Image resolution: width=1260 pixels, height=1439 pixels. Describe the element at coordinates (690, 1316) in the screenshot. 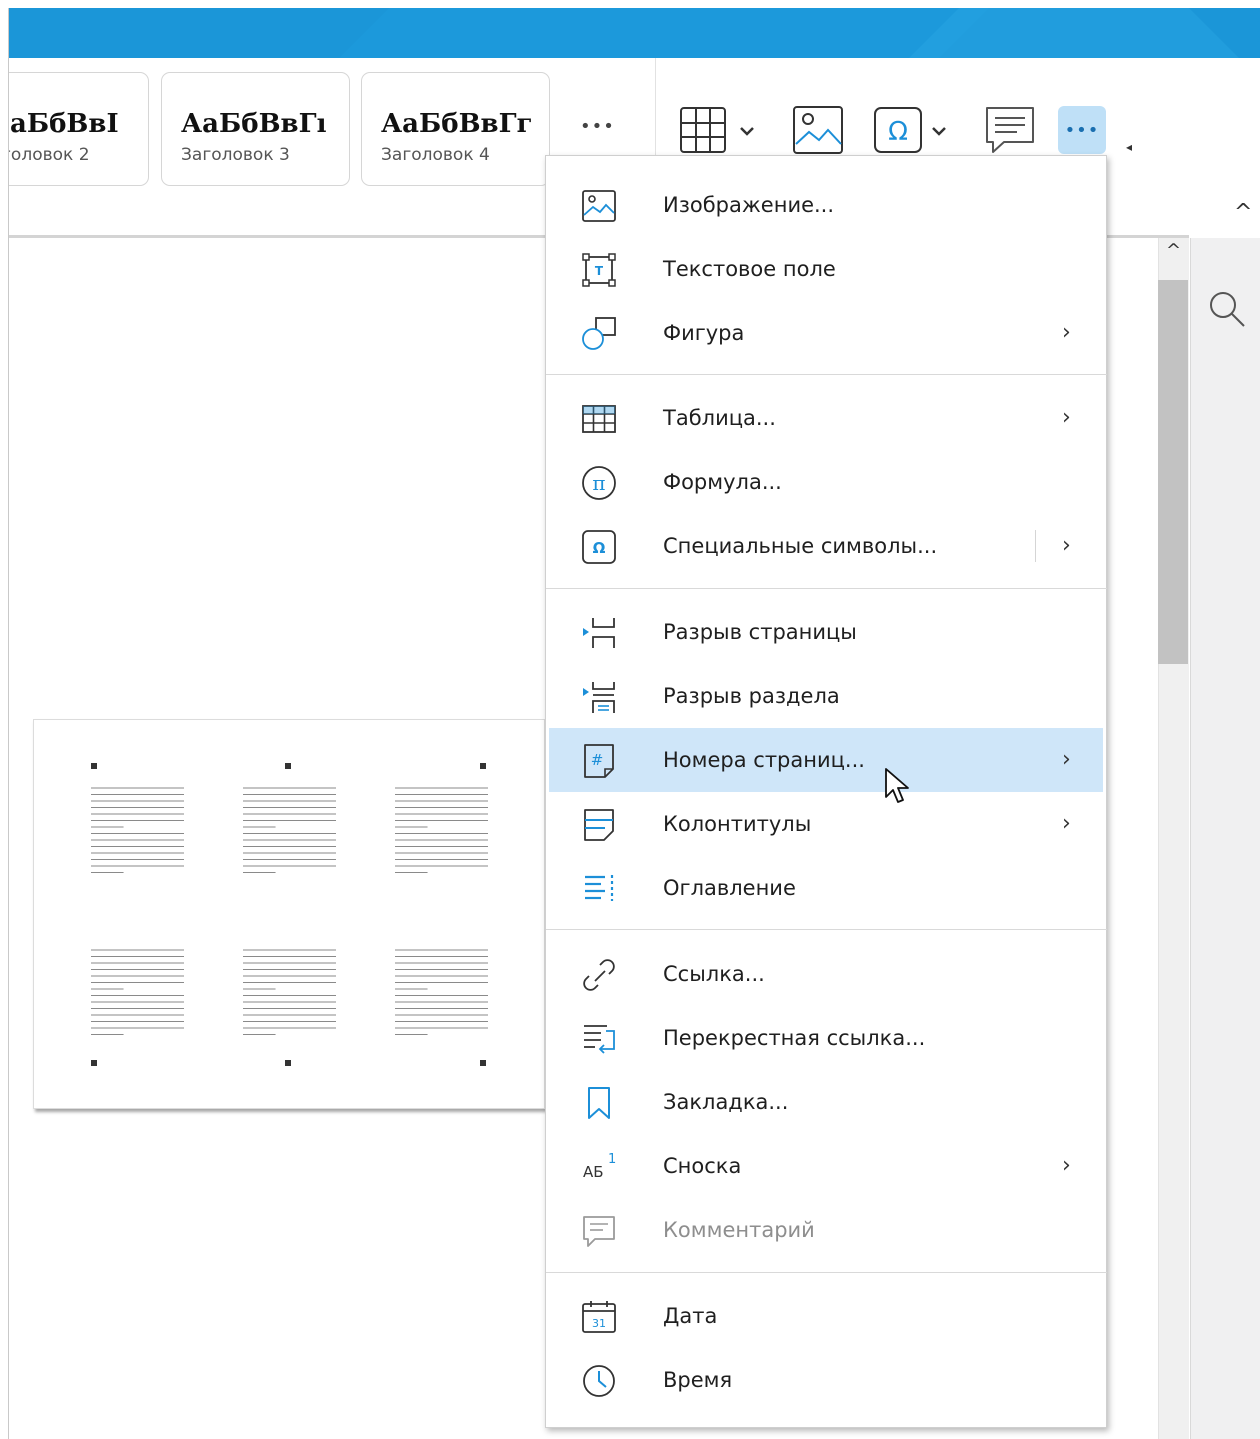

I see `menu-item-label: Дата` at that location.